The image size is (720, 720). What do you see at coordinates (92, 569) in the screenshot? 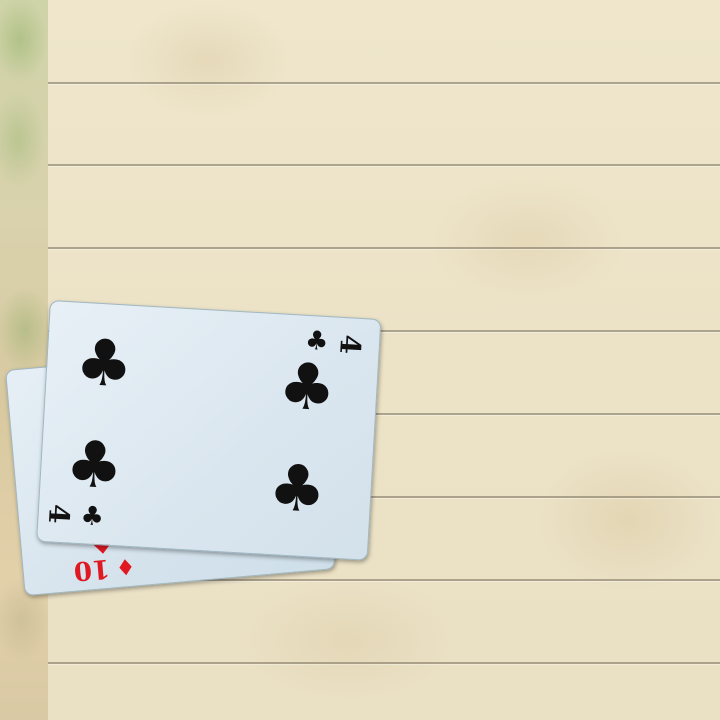
I see `card-rank: 10` at bounding box center [92, 569].